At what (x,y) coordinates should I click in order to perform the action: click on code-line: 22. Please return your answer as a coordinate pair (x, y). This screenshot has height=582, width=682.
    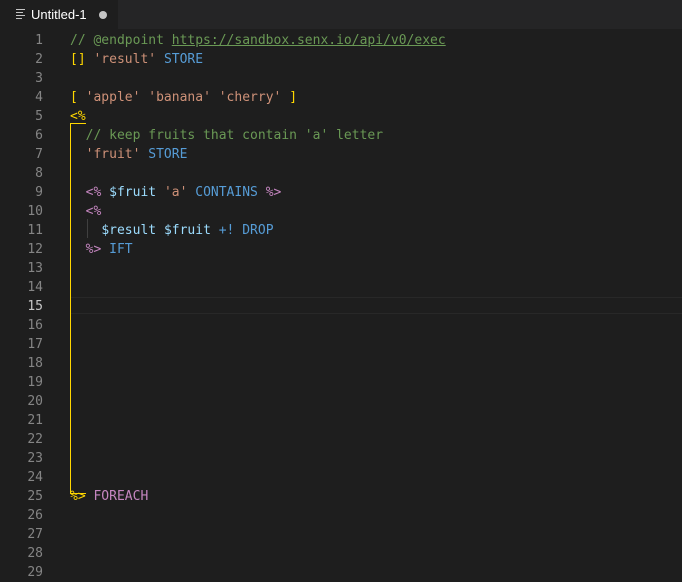
    Looking at the image, I should click on (341, 439).